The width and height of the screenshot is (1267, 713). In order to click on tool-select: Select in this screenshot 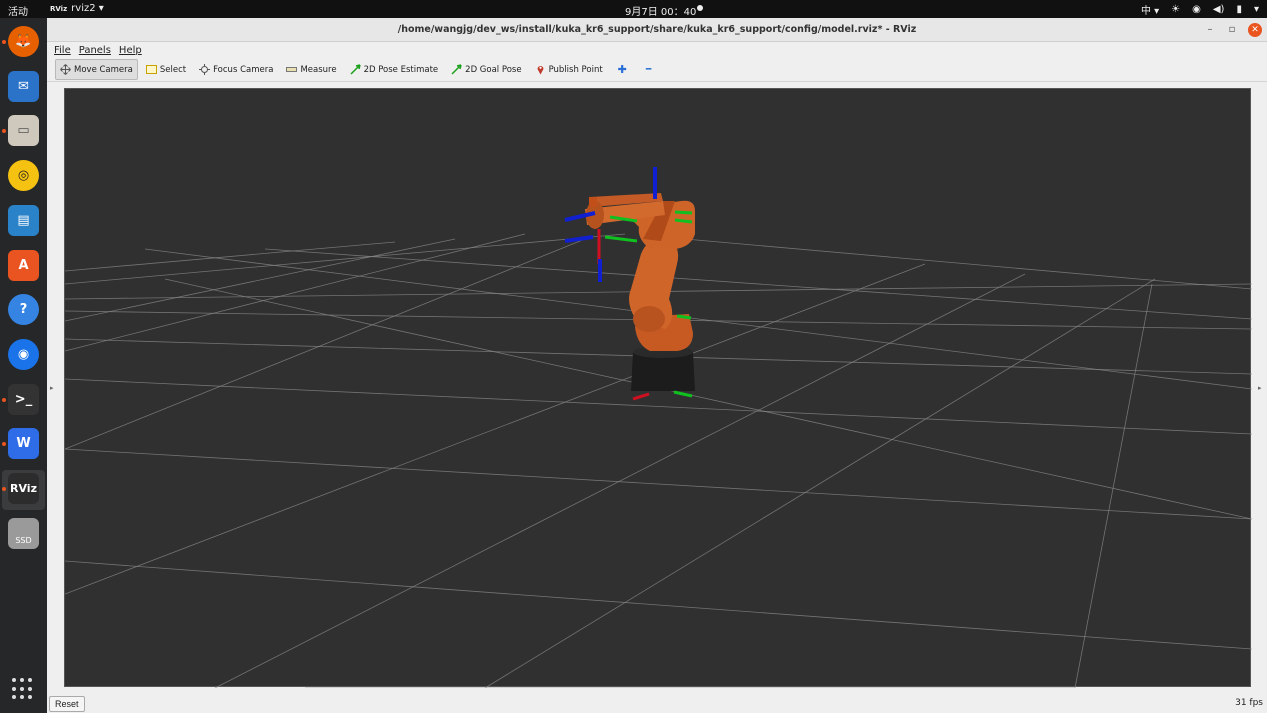, I will do `click(166, 69)`.